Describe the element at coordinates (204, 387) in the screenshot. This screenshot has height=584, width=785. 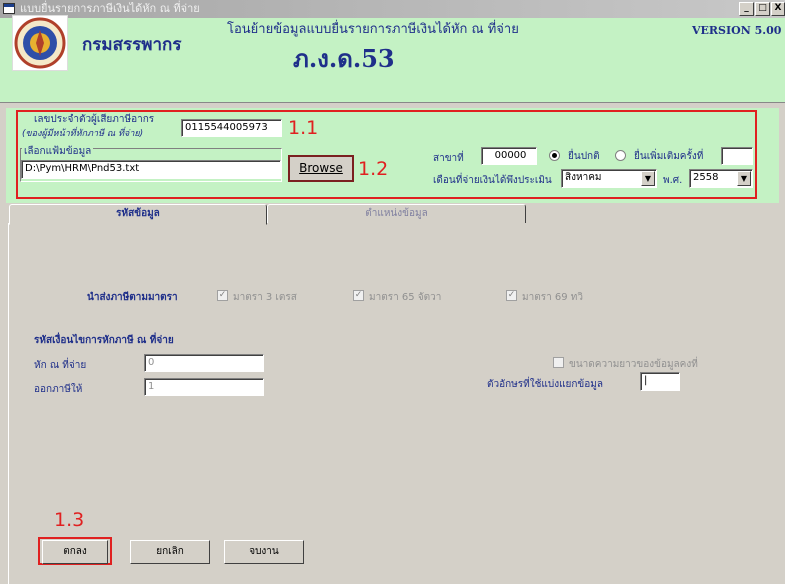
I see `issue-input: 1` at that location.